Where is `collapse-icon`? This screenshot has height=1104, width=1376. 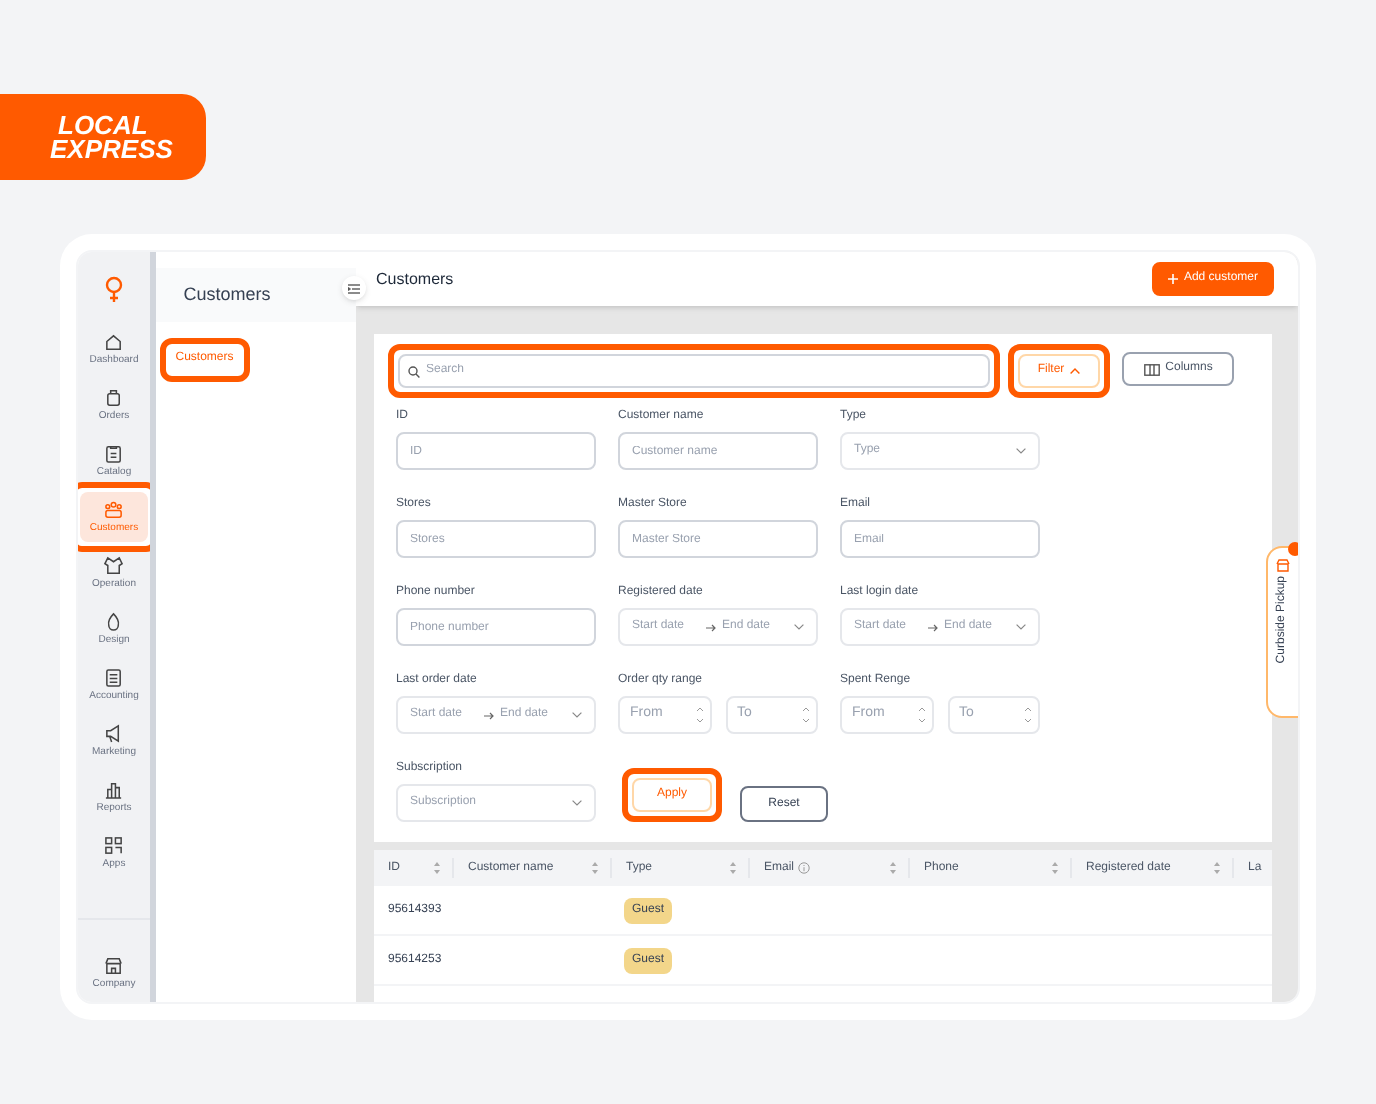 collapse-icon is located at coordinates (354, 288).